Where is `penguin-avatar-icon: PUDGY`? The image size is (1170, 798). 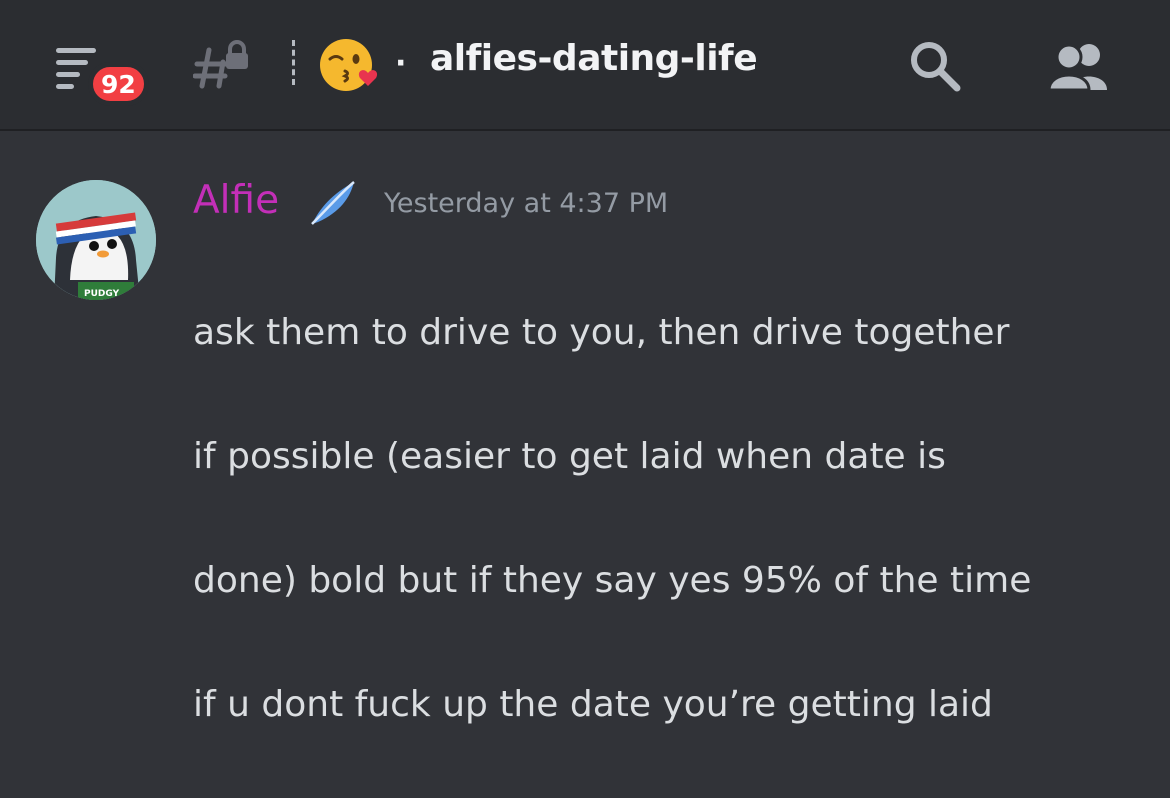 penguin-avatar-icon: PUDGY is located at coordinates (96, 240).